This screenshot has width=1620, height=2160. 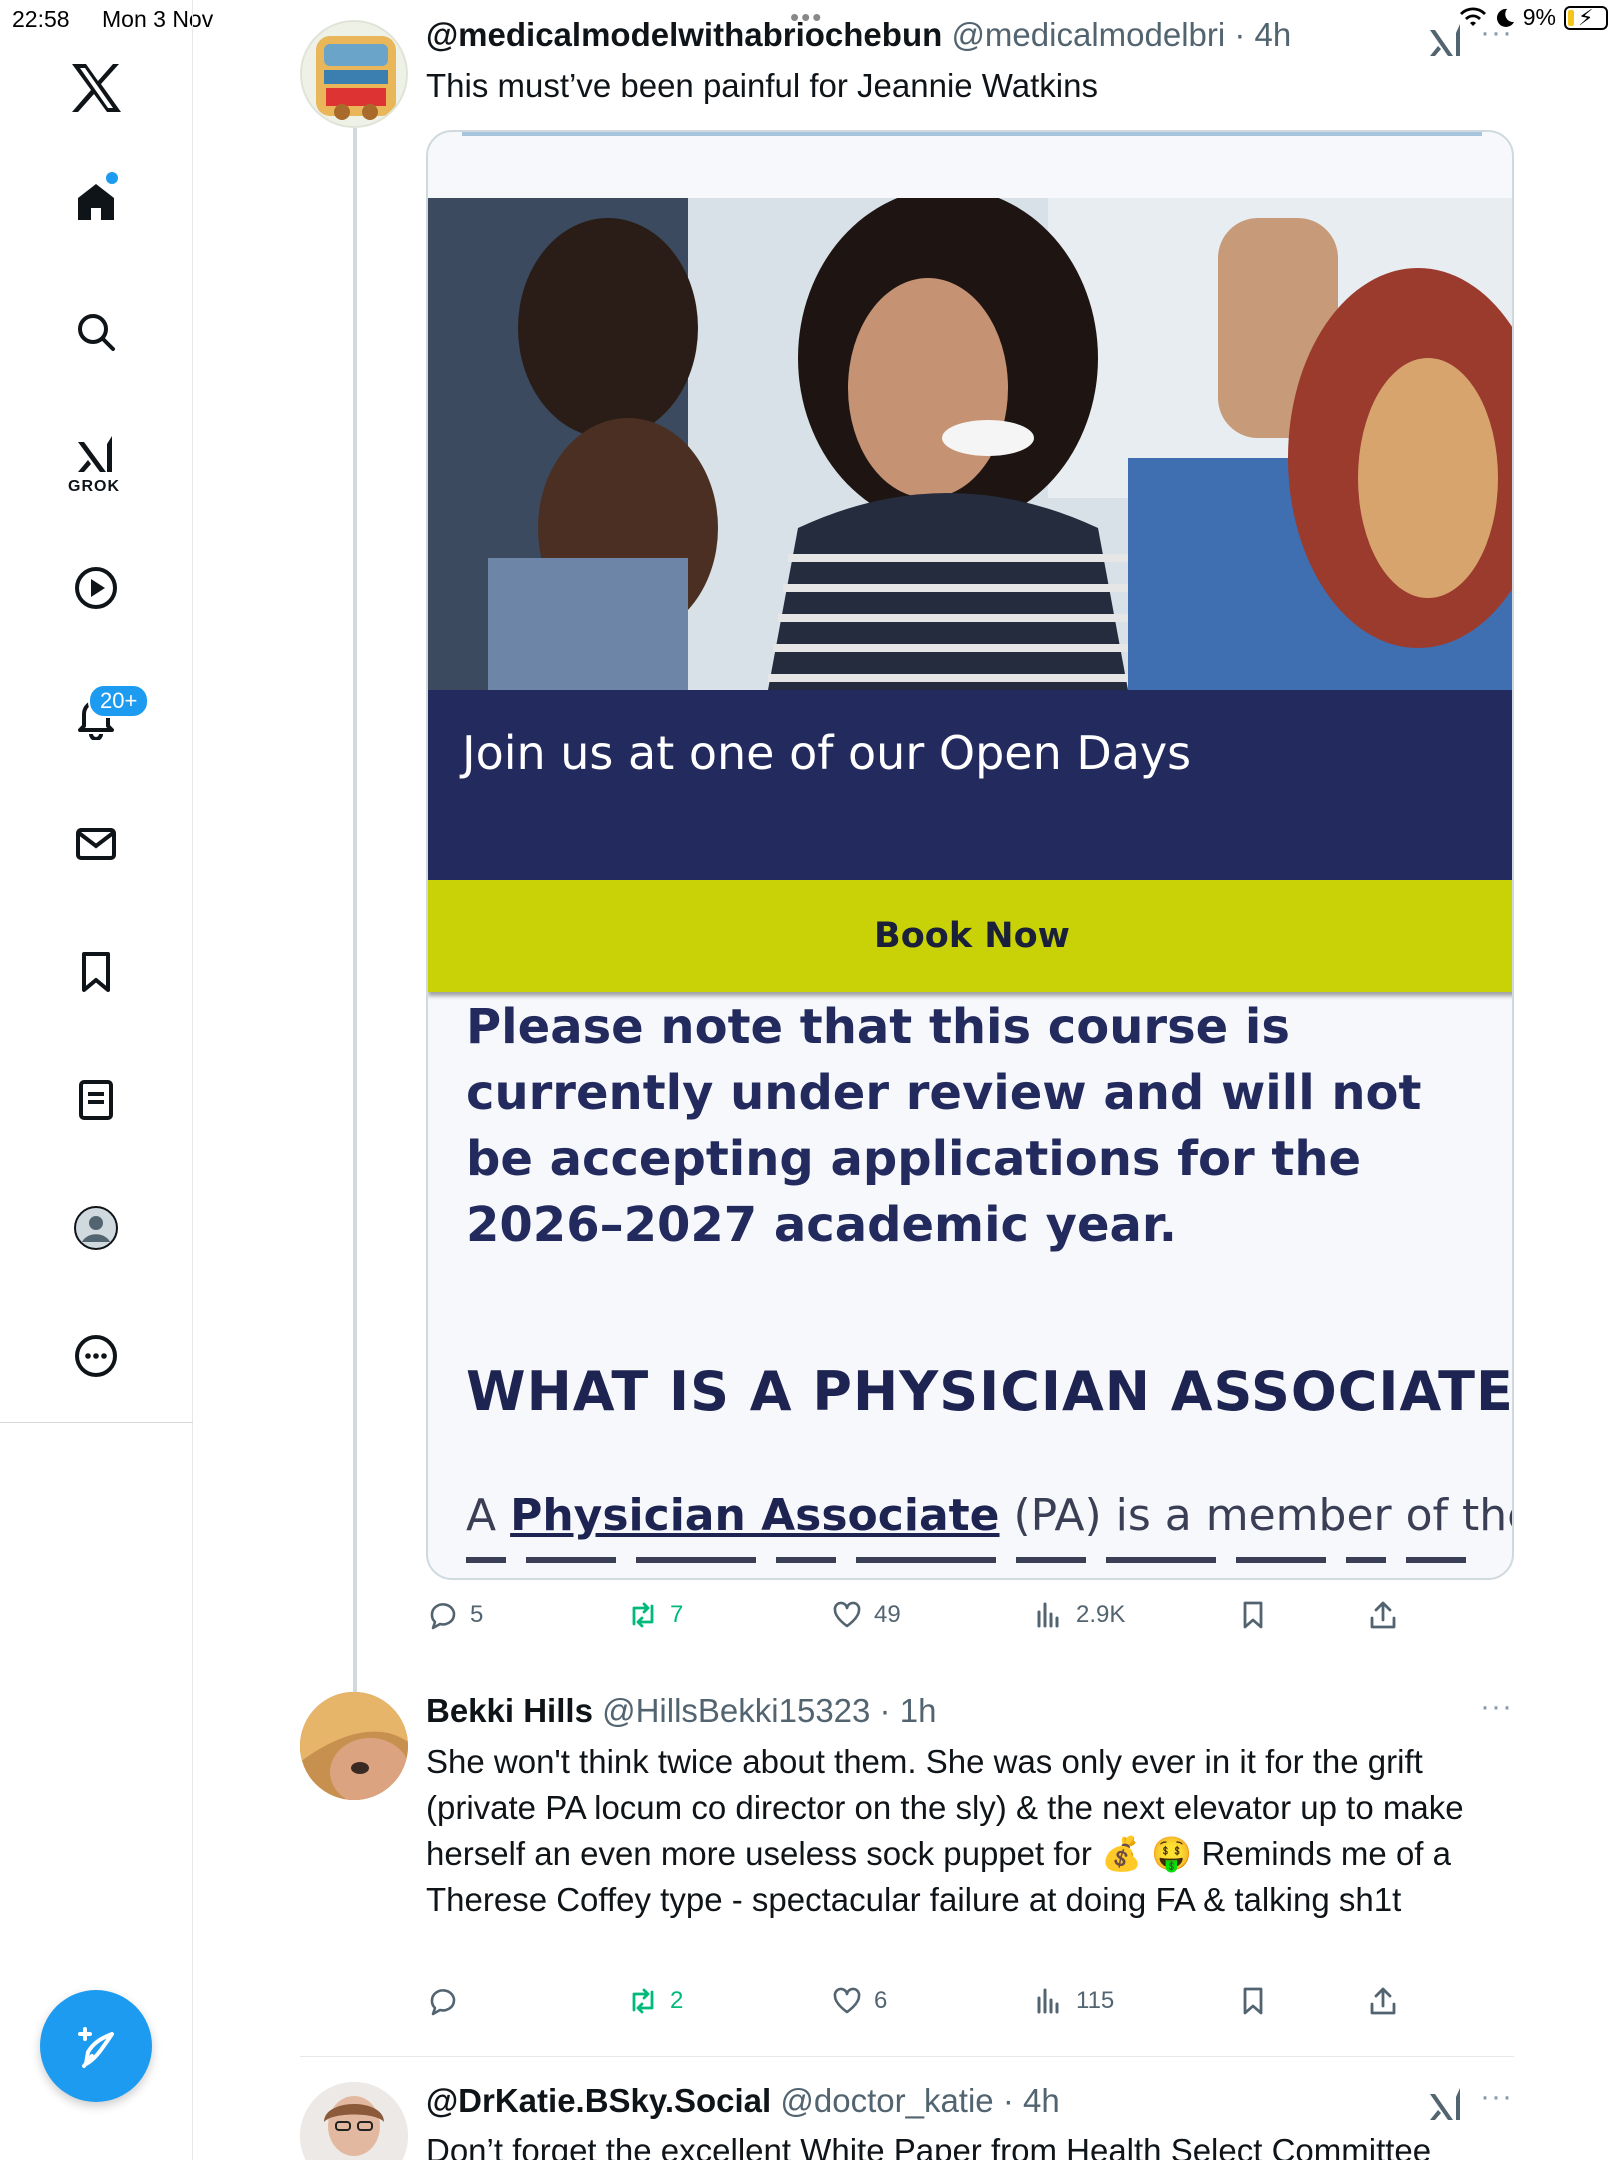 What do you see at coordinates (881, 2000) in the screenshot?
I see `like-count: 6` at bounding box center [881, 2000].